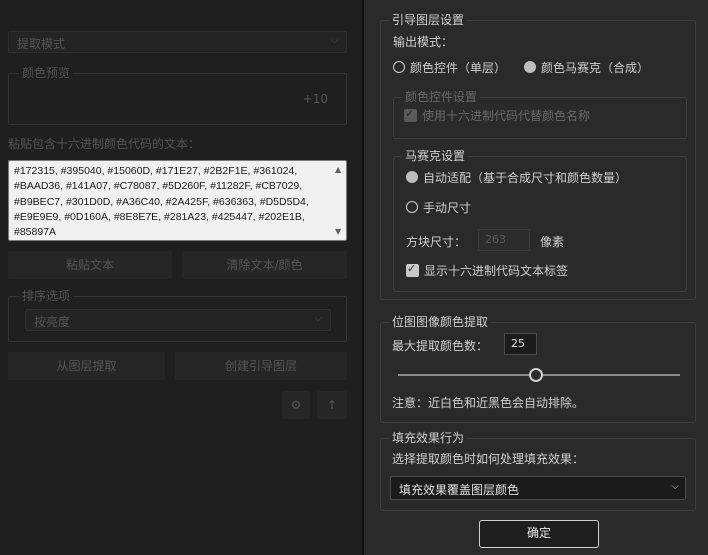  I want to click on clear-text-button: 清除文本/颜色, so click(264, 265).